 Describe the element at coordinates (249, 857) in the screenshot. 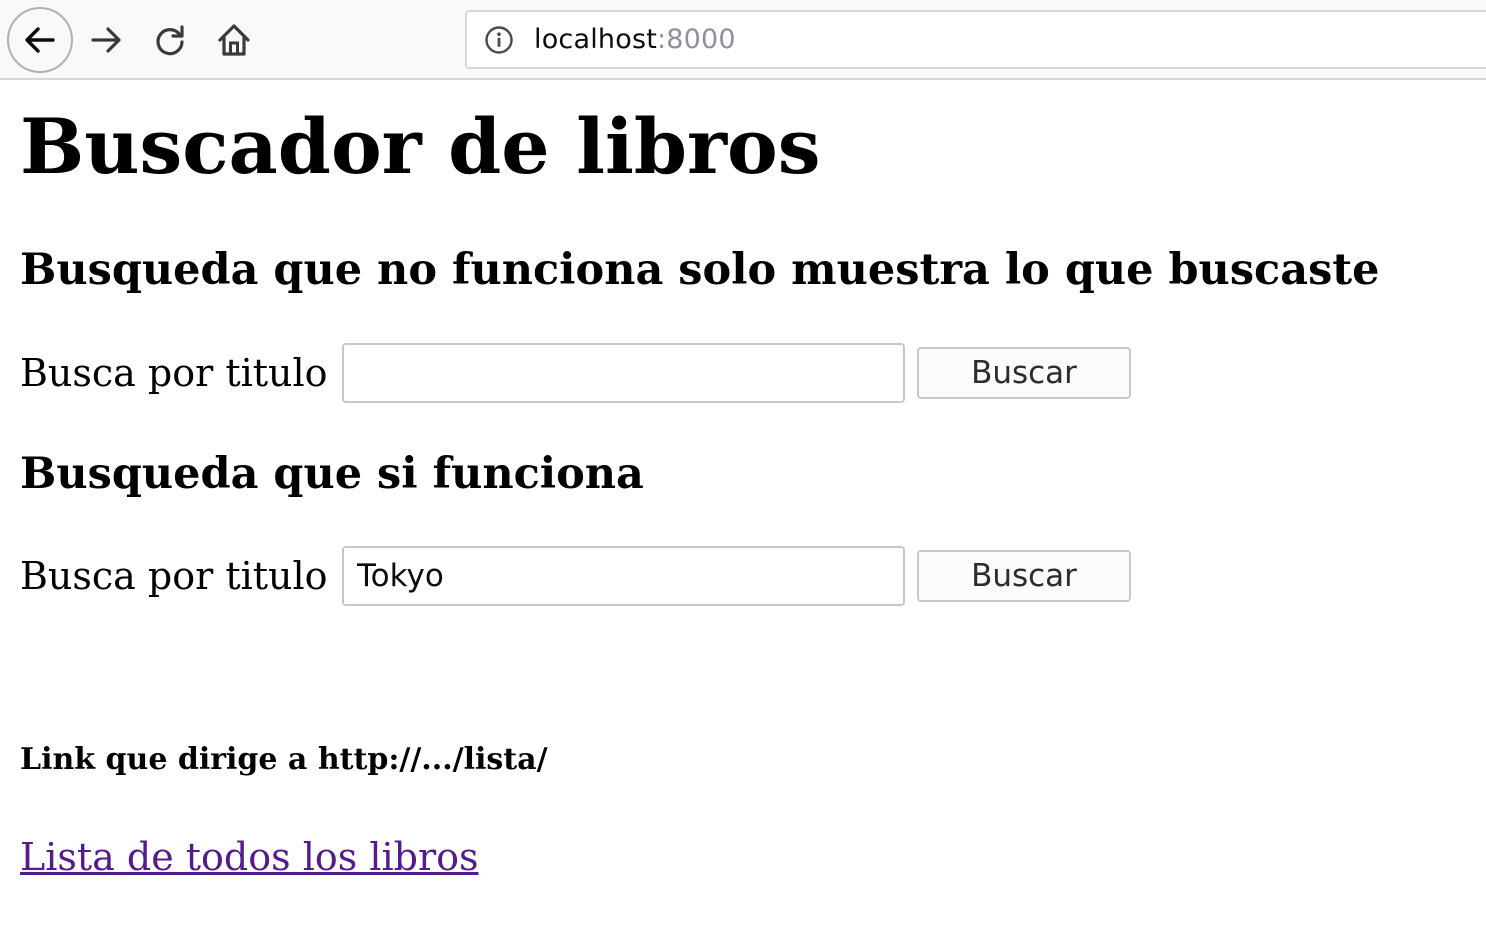

I see `all-books-link: Lista de todos los libros` at that location.